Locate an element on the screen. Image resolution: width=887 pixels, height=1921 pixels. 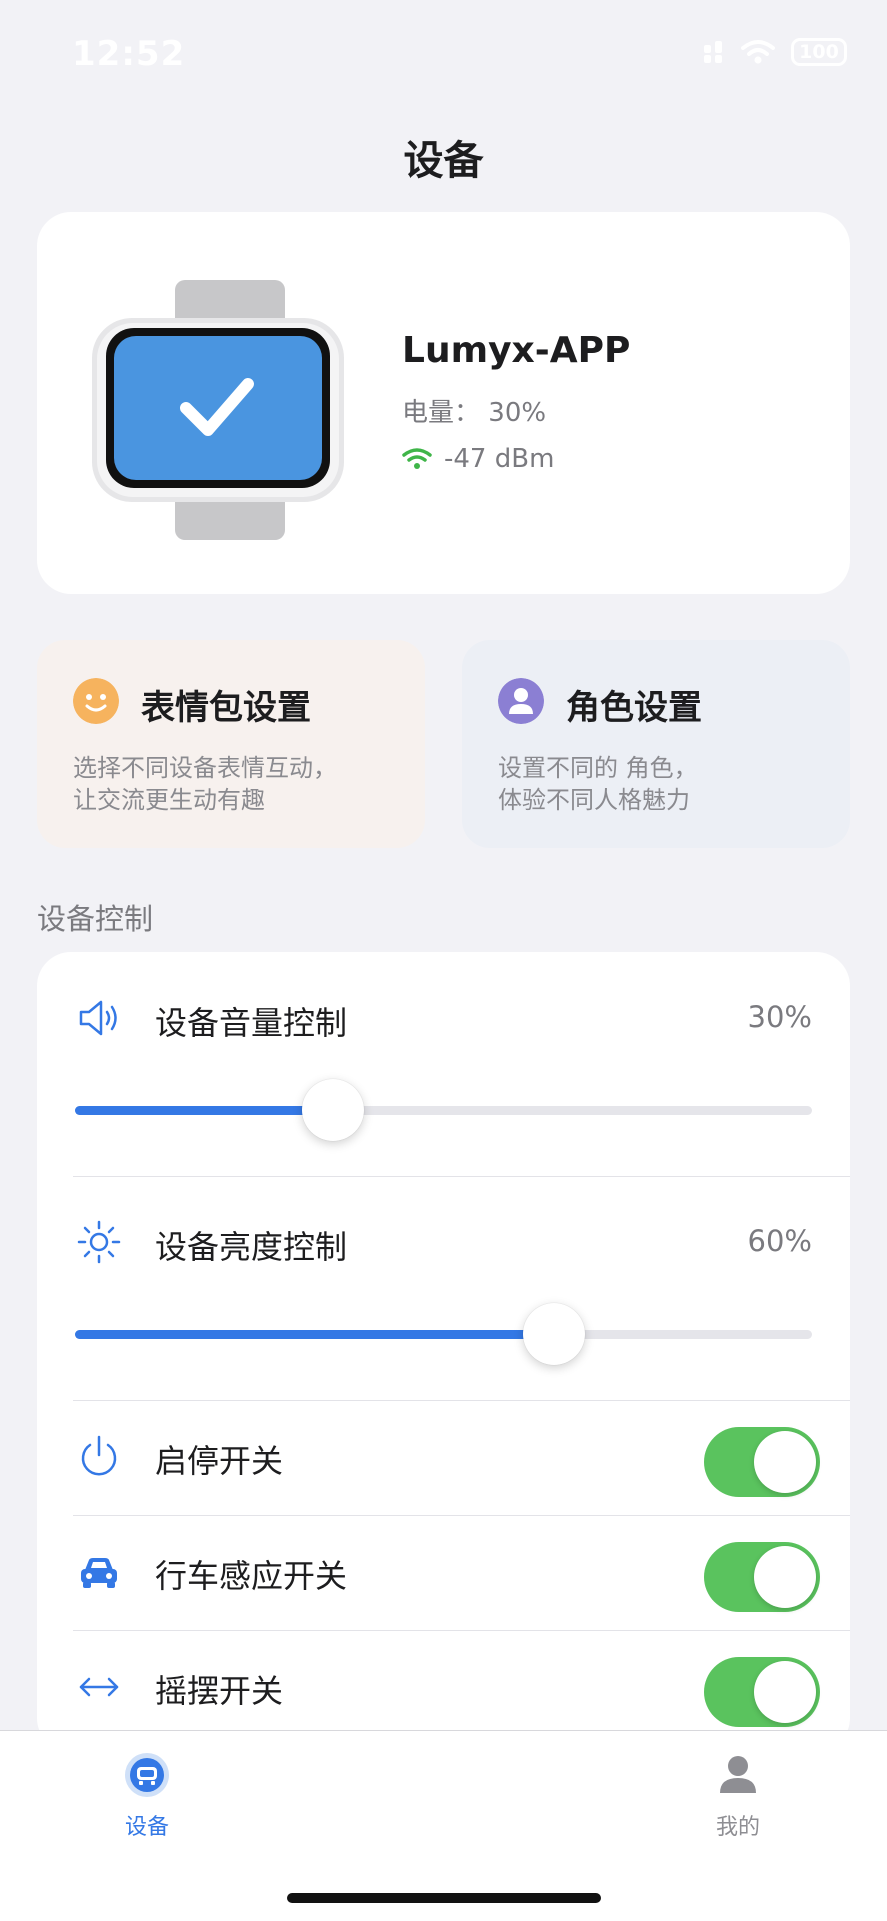
car-icon is located at coordinates (99, 1573).